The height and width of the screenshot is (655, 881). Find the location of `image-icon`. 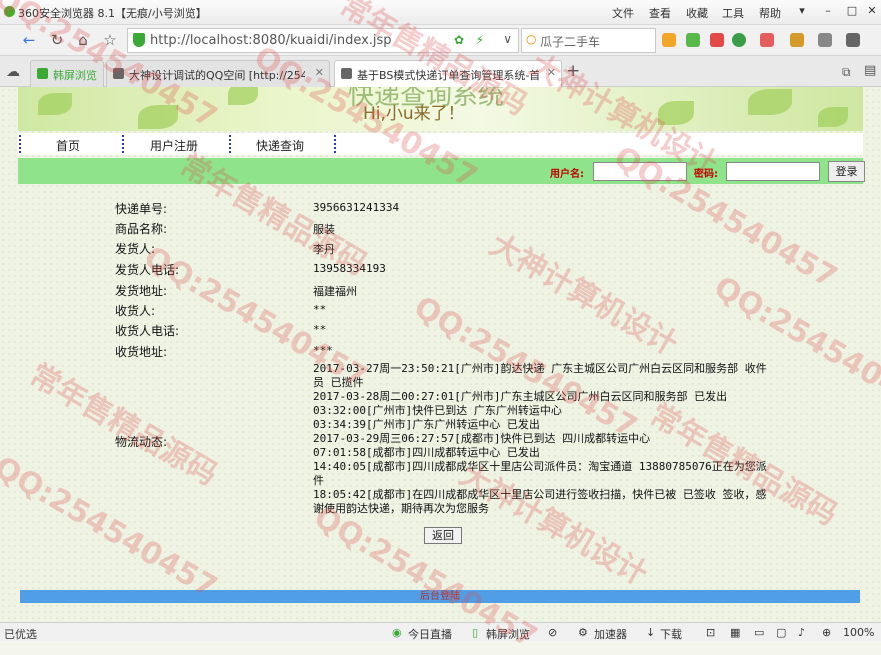

image-icon is located at coordinates (825, 40).